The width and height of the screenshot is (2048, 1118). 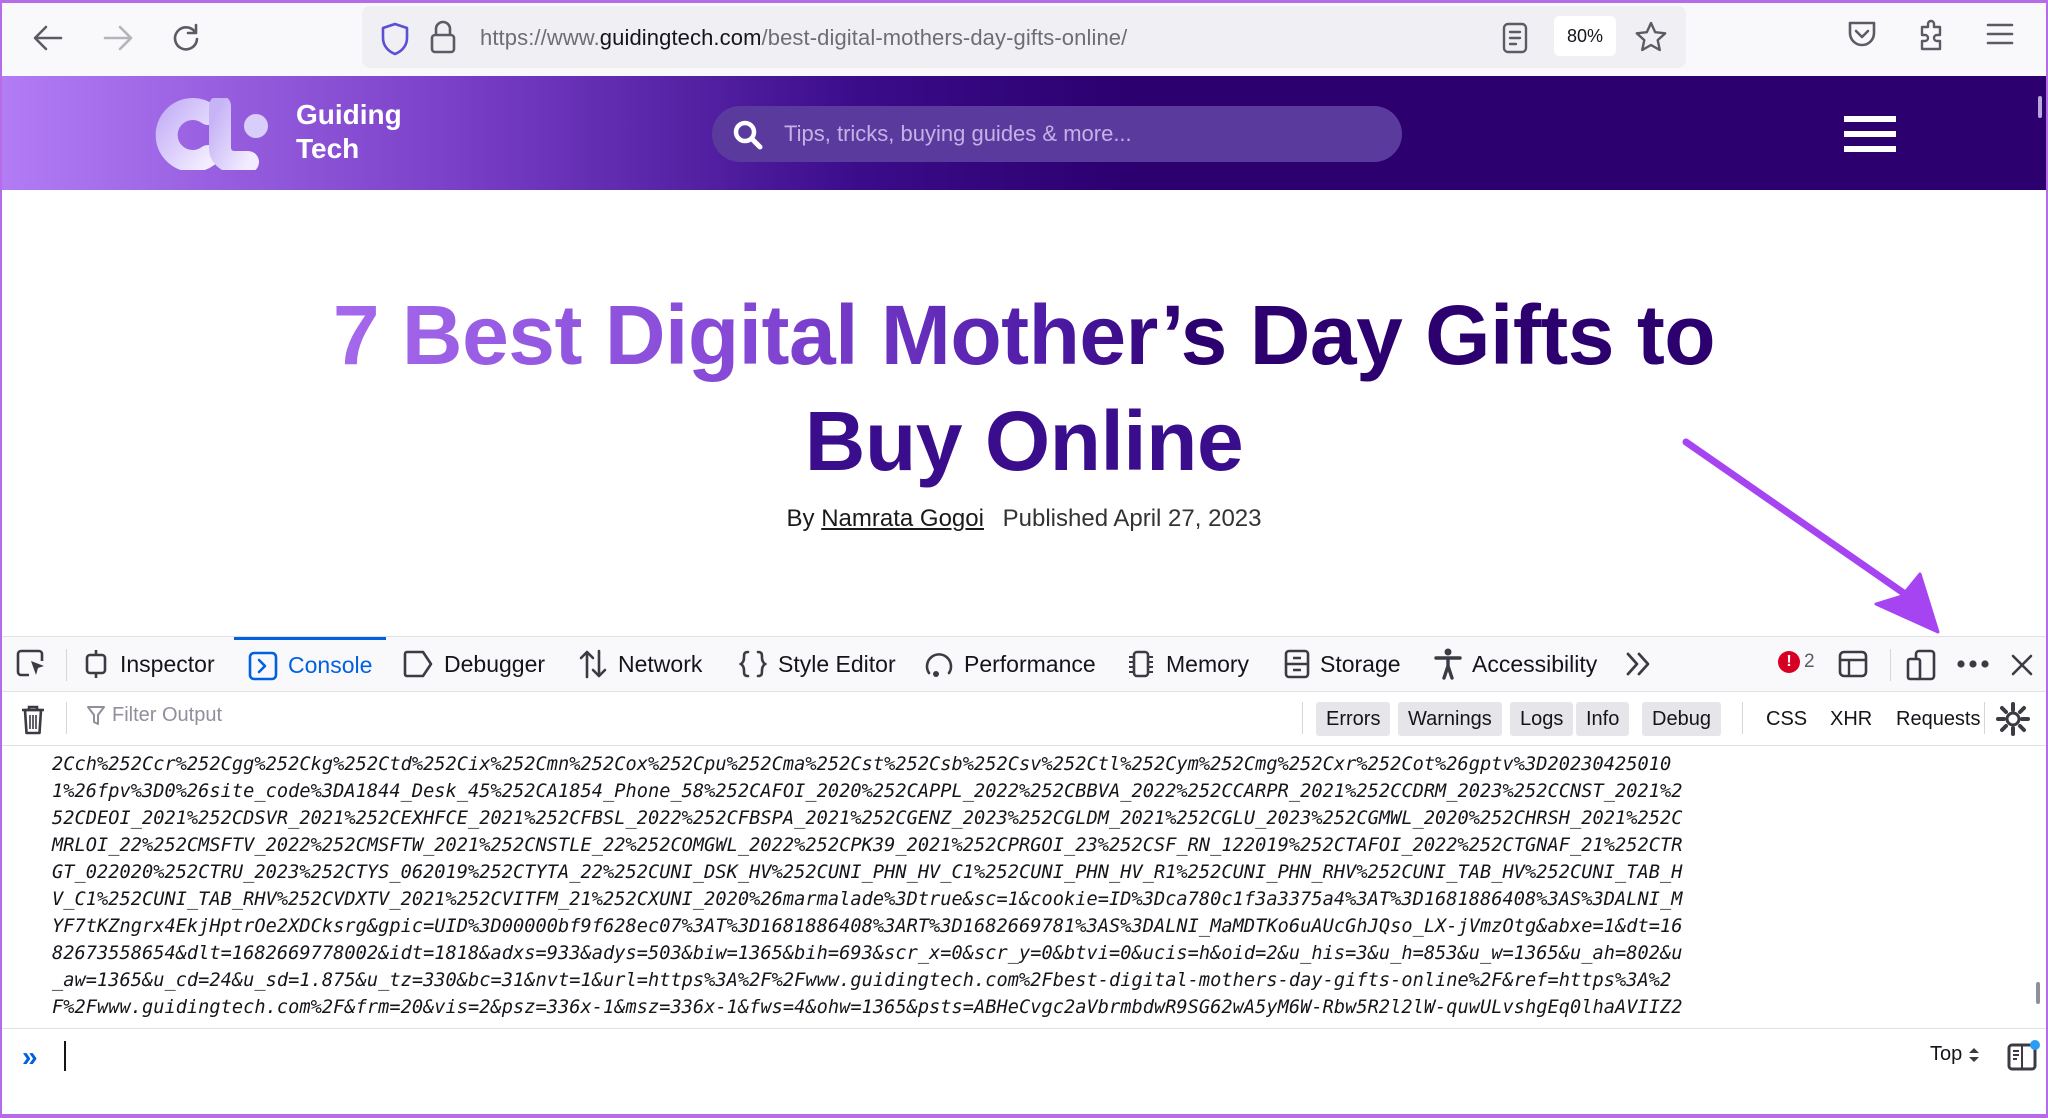 I want to click on filter-errors-button: Errors, so click(x=1353, y=719).